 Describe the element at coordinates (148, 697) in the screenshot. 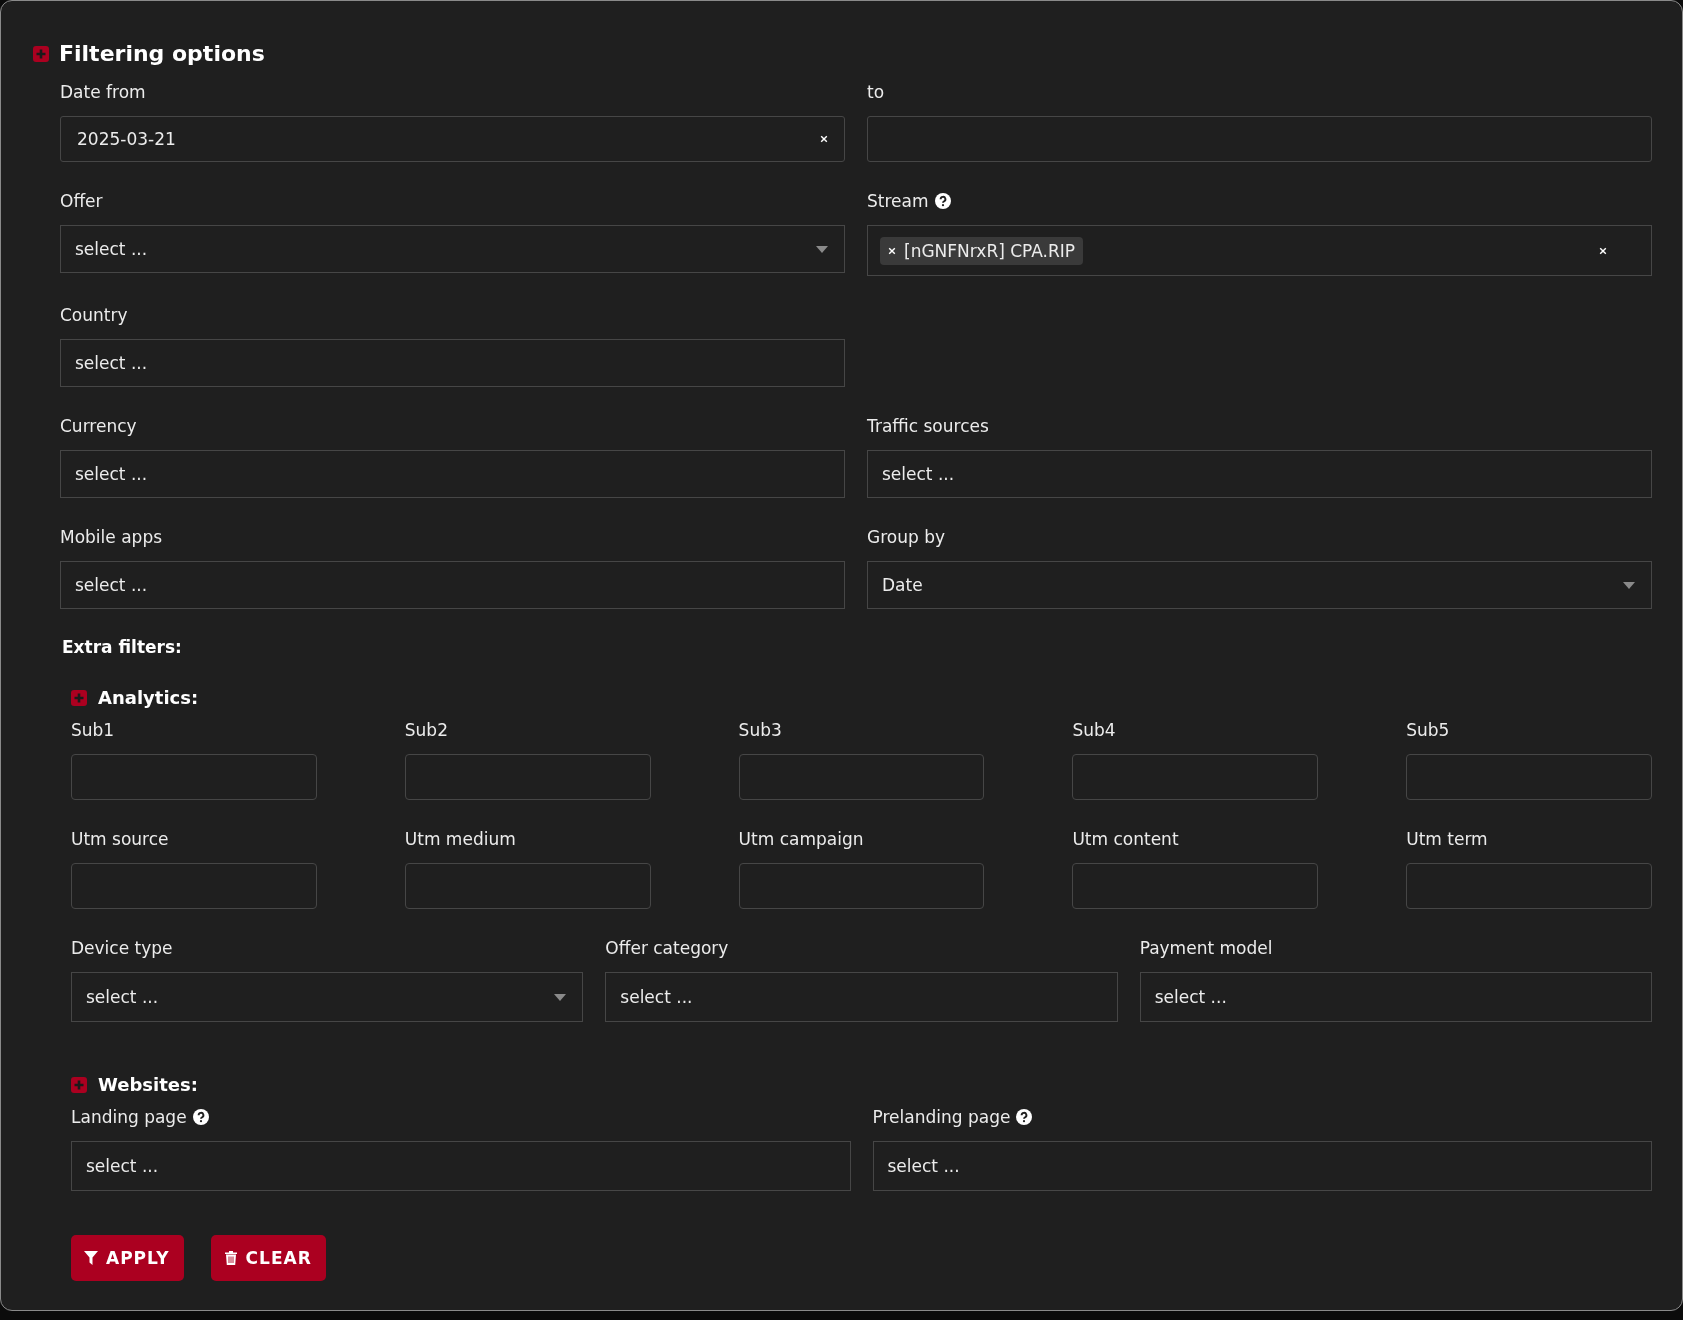

I see `section-title: Analytics:` at that location.